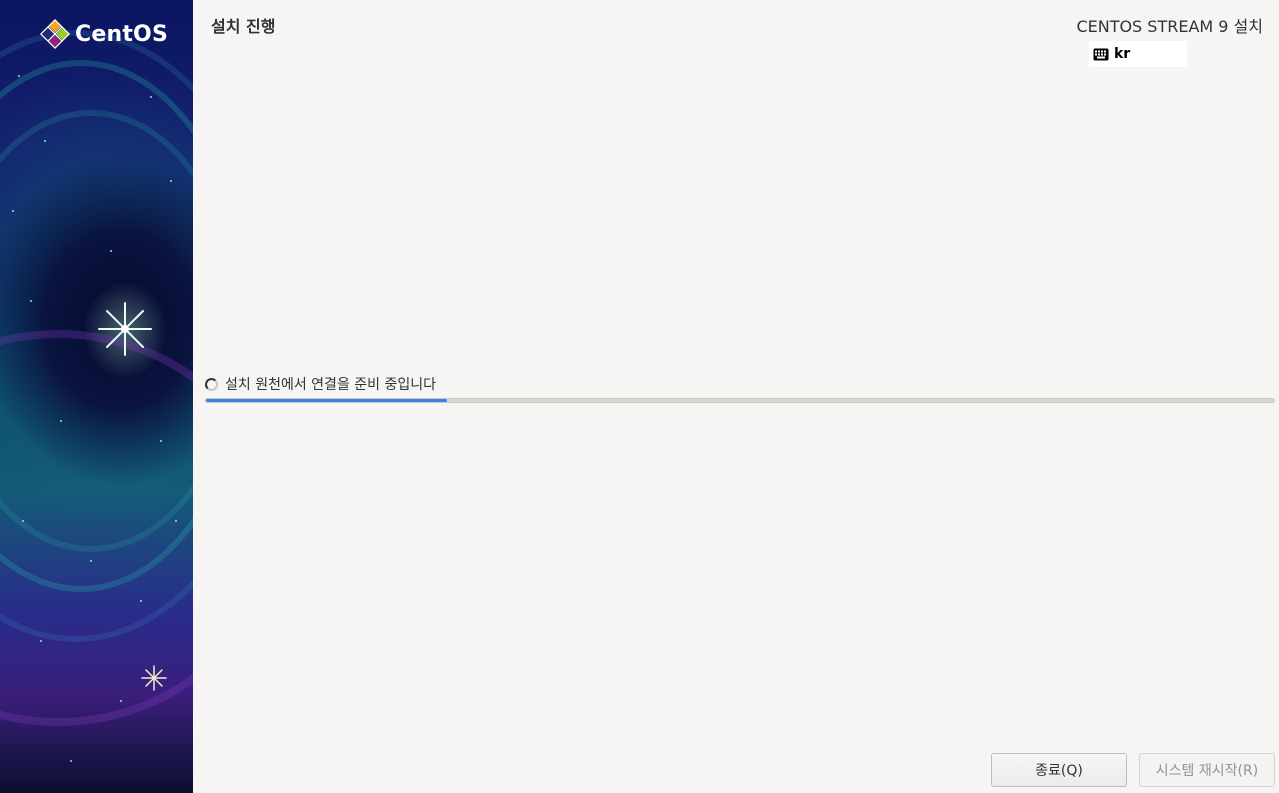  Describe the element at coordinates (330, 385) in the screenshot. I see `progress-status-text: 설치 원천에서 연결을 준비 중입니다` at that location.